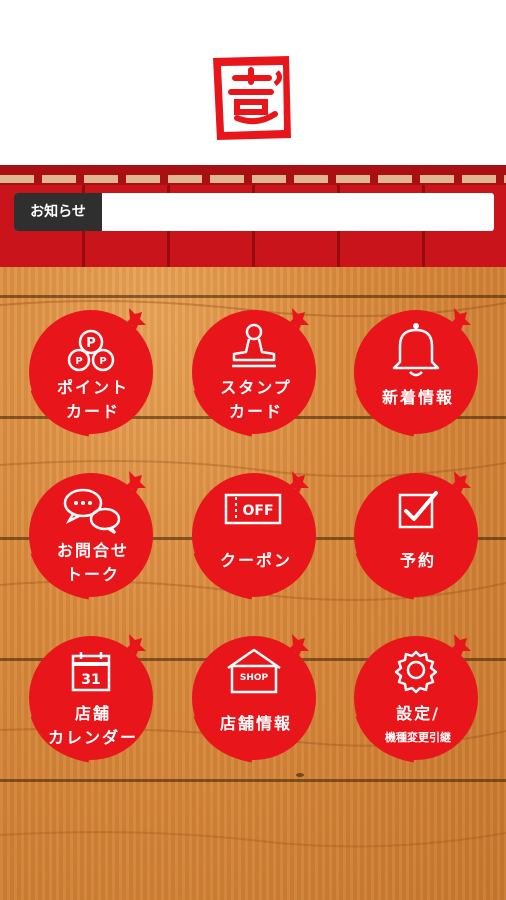 The image size is (506, 900). Describe the element at coordinates (90, 680) in the screenshot. I see `svg-text: 31` at that location.